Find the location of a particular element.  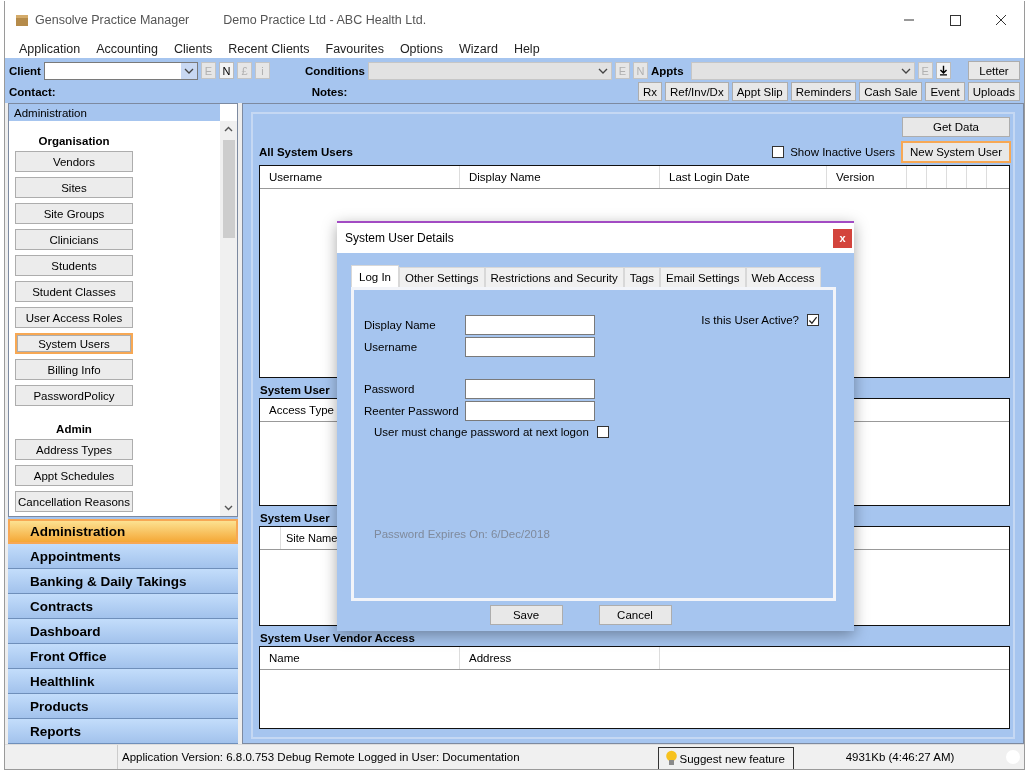

column-header: Username is located at coordinates (360, 177).